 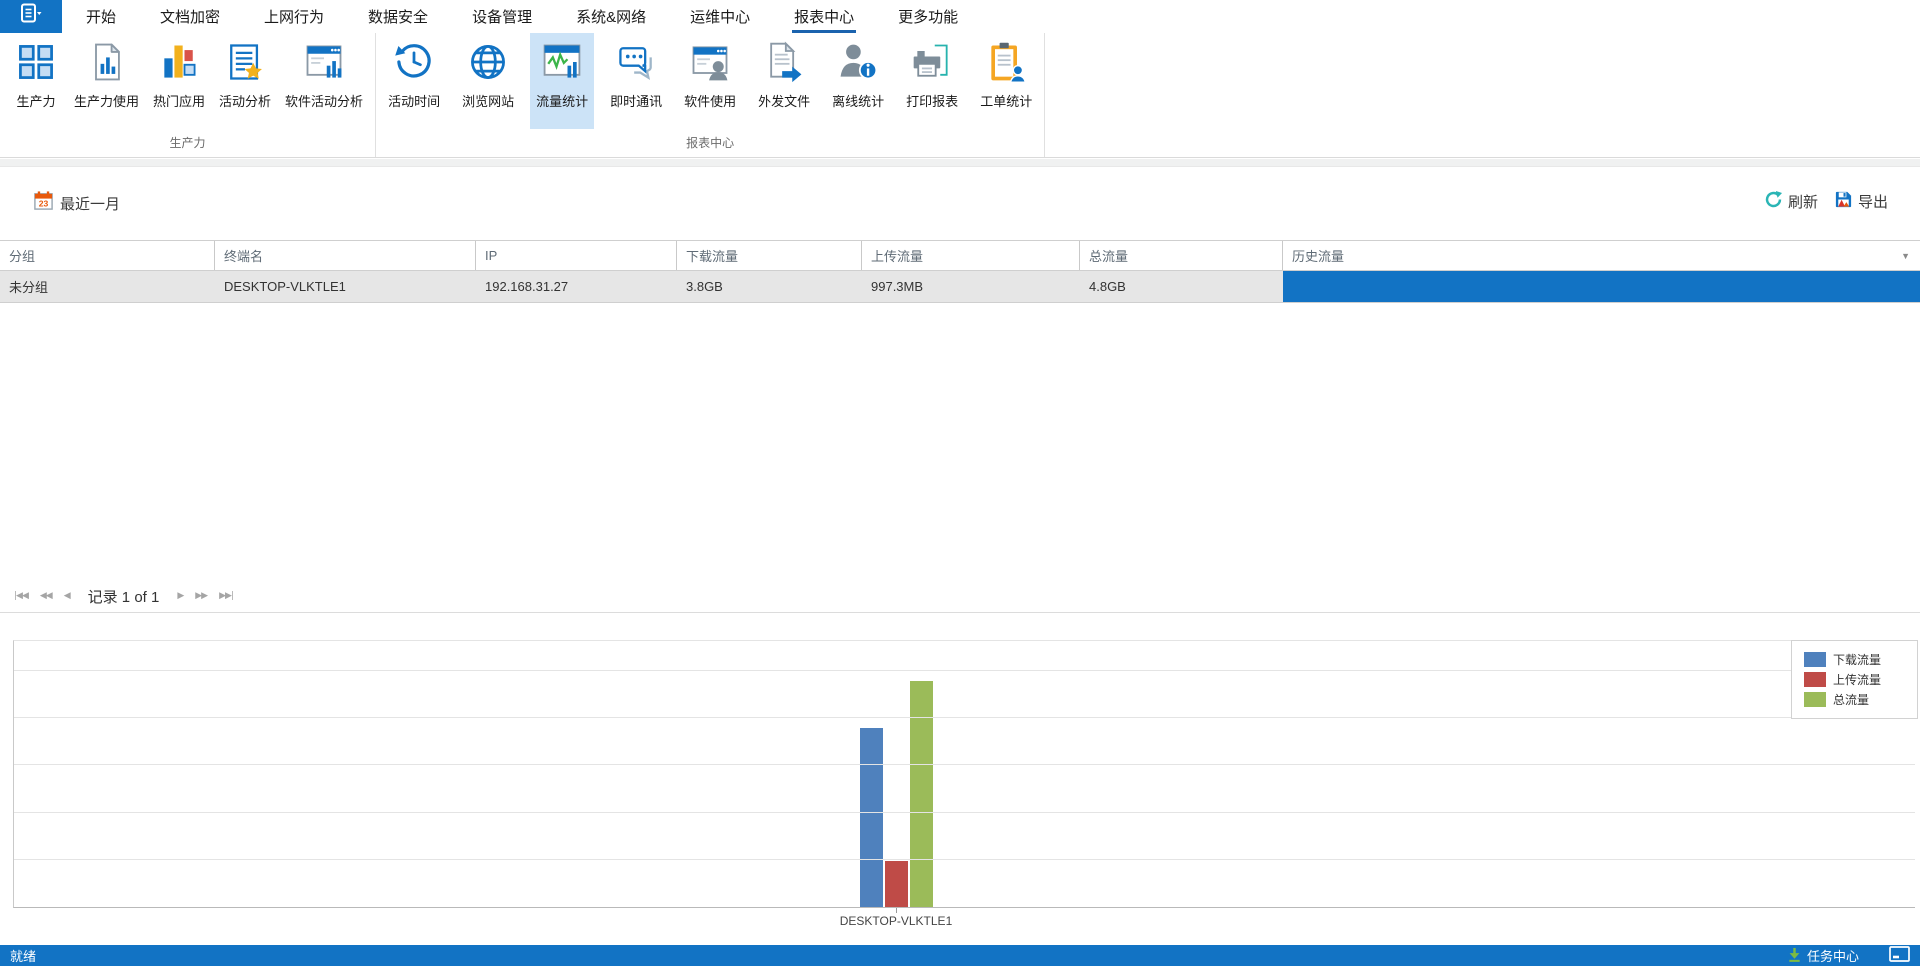 I want to click on doc-arrow-icon, so click(x=784, y=62).